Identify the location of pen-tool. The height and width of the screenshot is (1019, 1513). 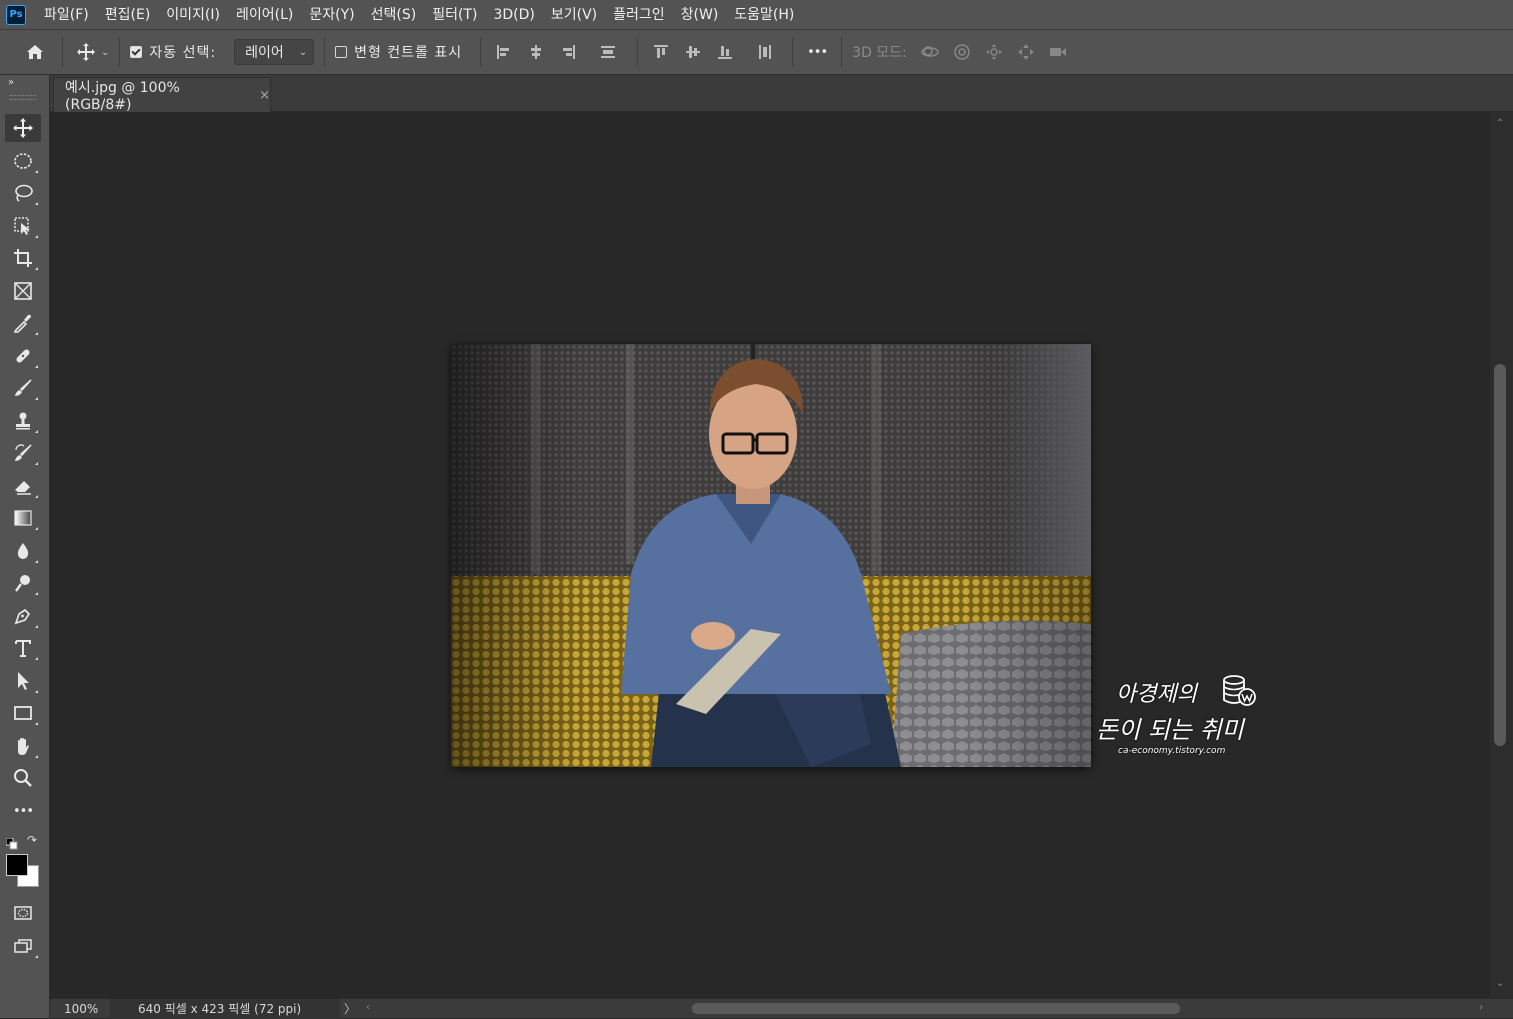
(23, 616).